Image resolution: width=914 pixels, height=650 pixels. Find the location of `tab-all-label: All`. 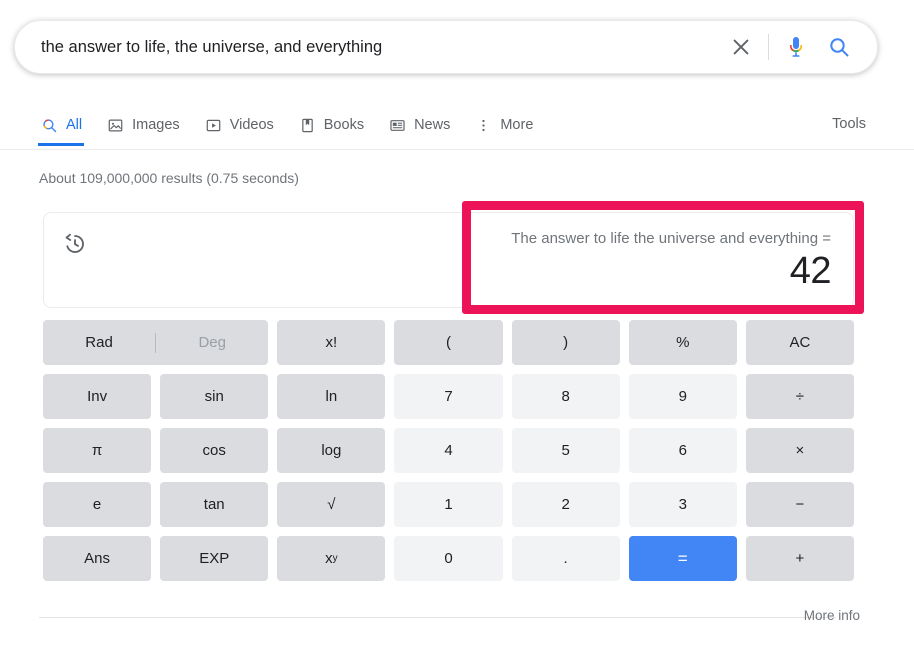

tab-all-label: All is located at coordinates (74, 125).